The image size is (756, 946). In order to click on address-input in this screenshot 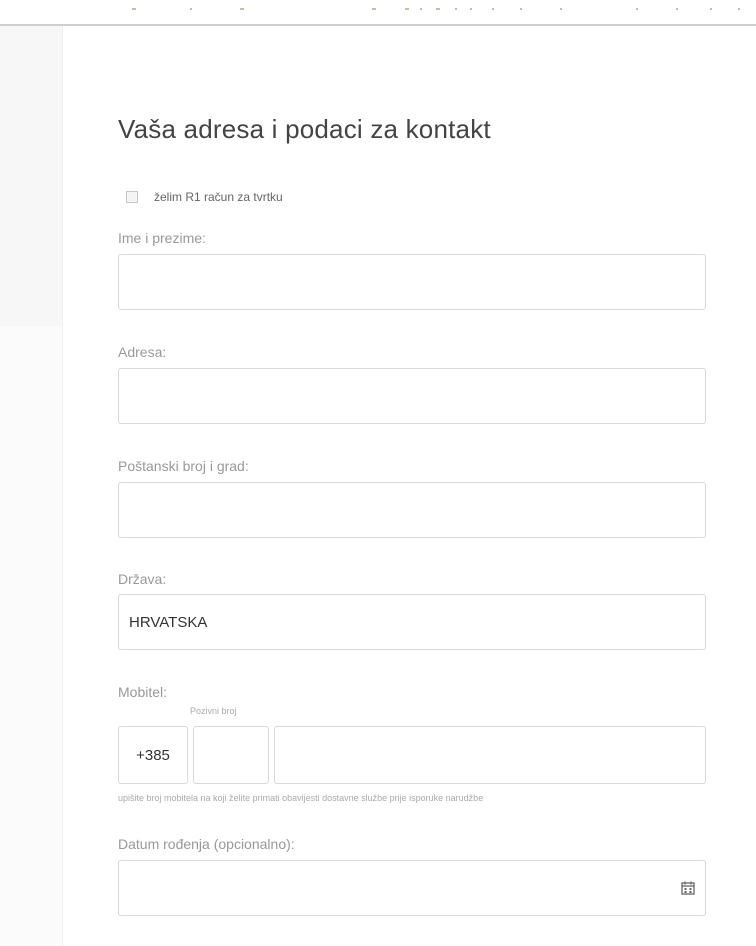, I will do `click(412, 396)`.